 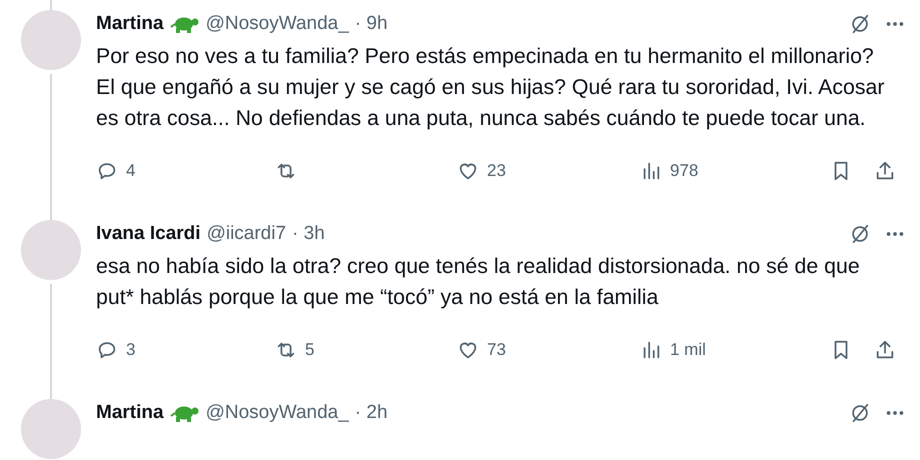 What do you see at coordinates (478, 282) in the screenshot?
I see `tweet-text: esa no había sido la otra? creo que tenés la realidad distorsionada. no sé de que put* hablás porque la que me “tocó” ya no está en la familia` at bounding box center [478, 282].